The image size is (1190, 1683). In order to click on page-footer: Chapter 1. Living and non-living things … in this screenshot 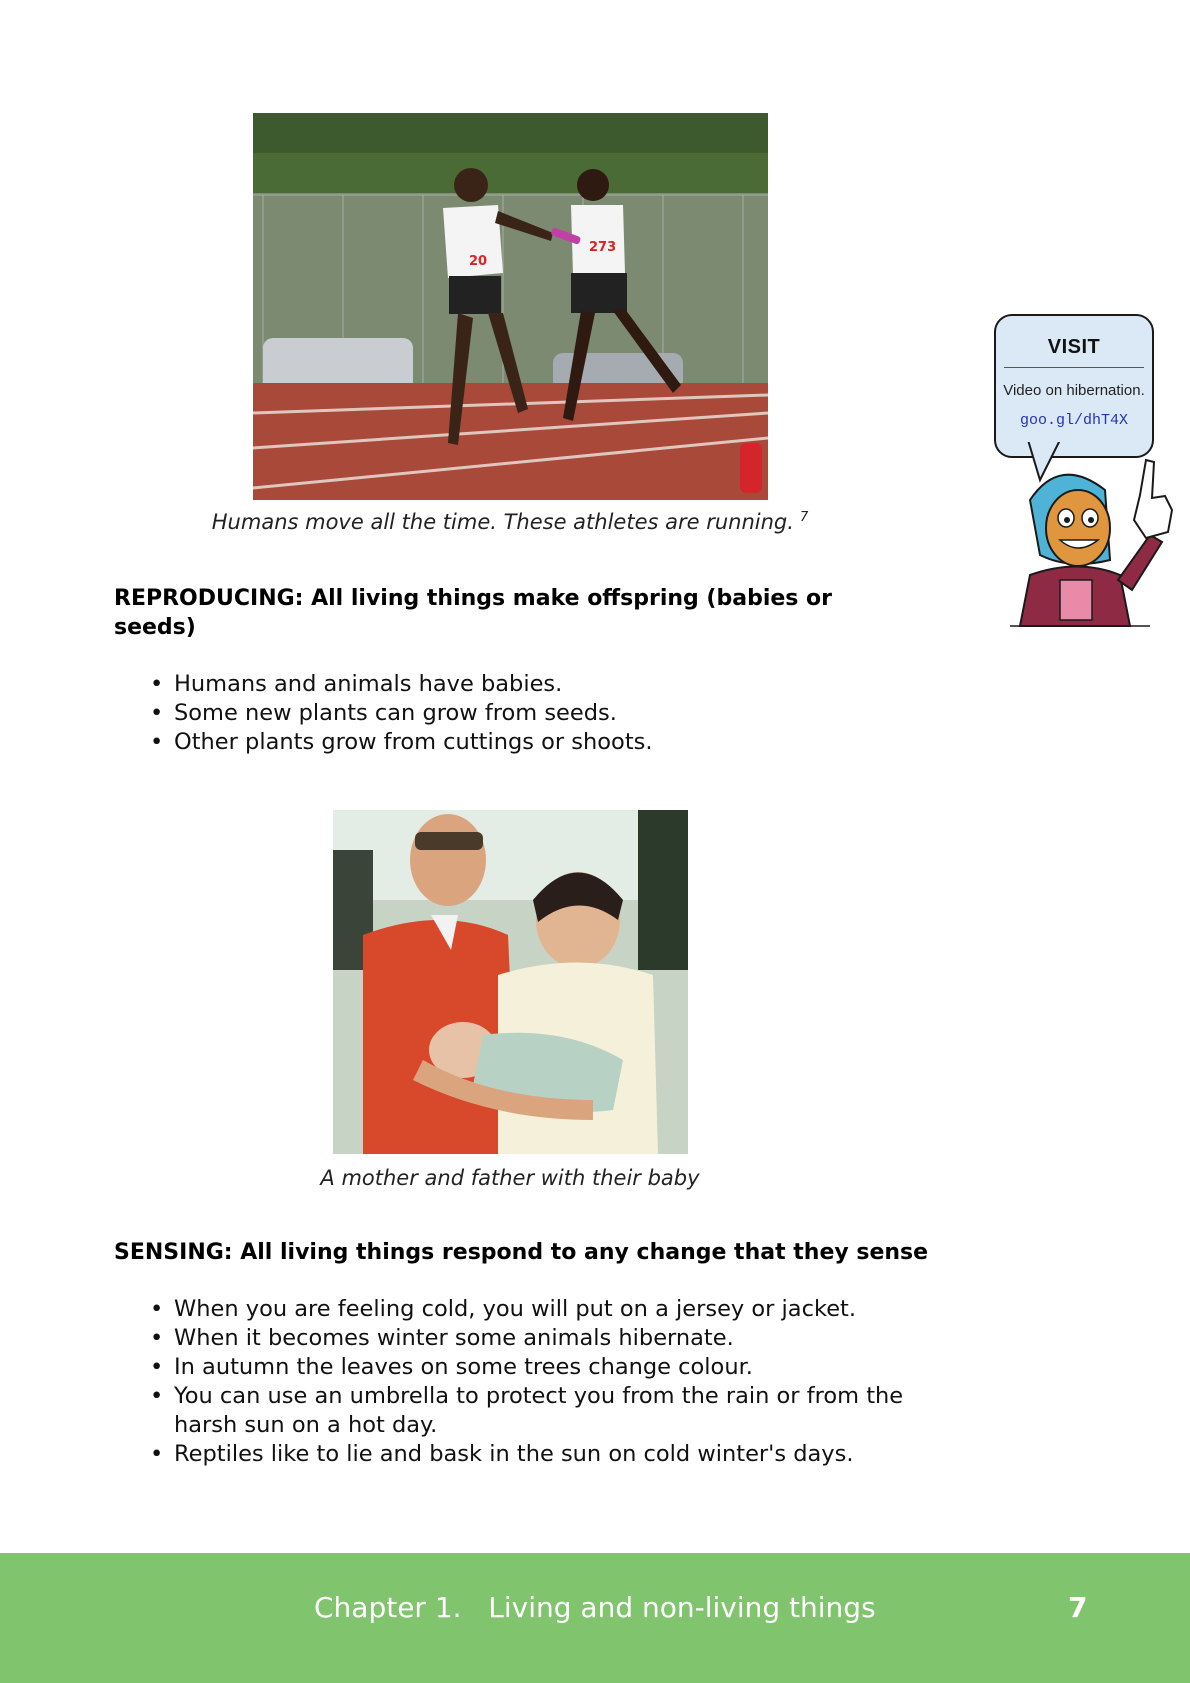, I will do `click(595, 1618)`.